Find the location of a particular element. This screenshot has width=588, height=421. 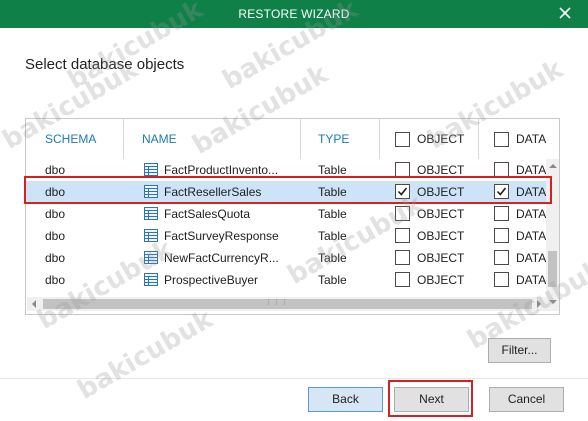

select-all-object-checkbox is located at coordinates (402, 139).